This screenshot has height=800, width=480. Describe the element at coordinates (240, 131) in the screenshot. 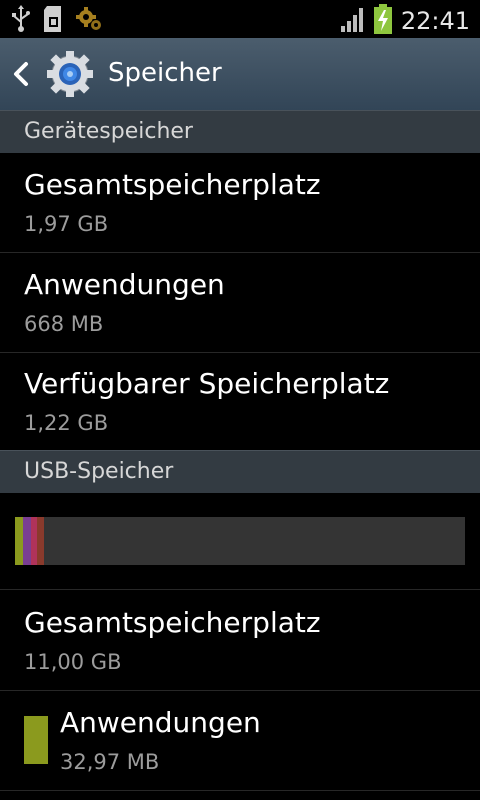

I see `section-header-device-storage: Gerätespeicher` at that location.